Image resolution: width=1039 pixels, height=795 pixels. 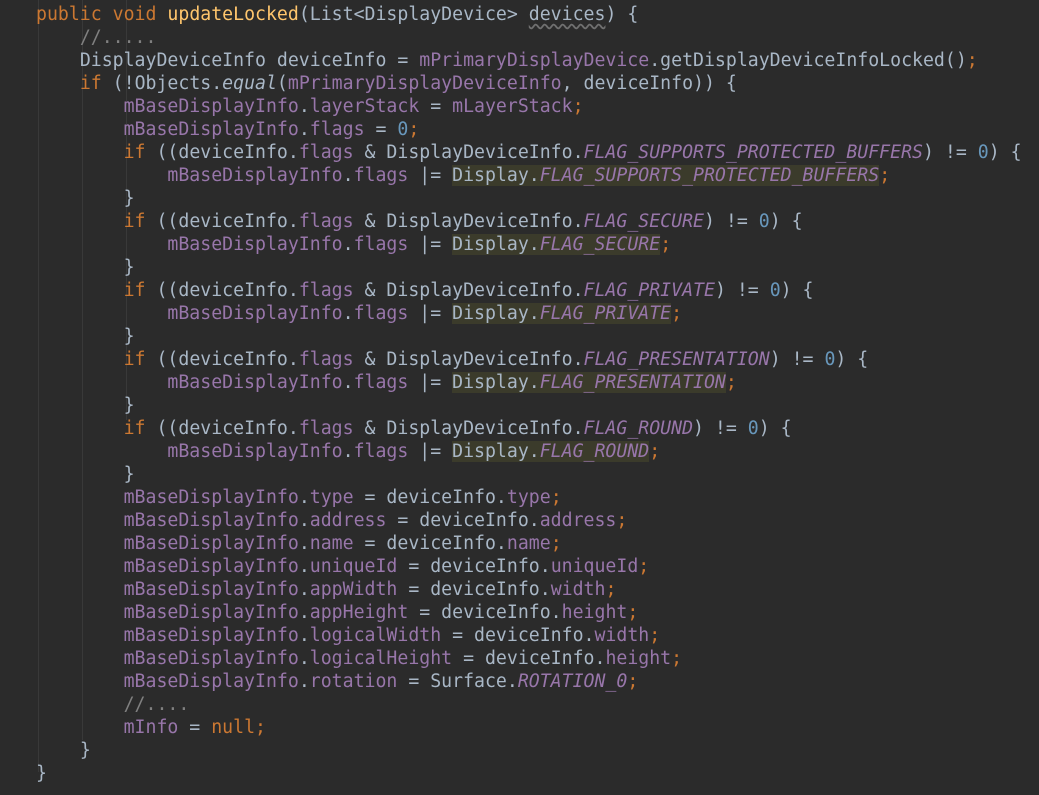 I want to click on code-token: ((deviceInfo., so click(x=222, y=359).